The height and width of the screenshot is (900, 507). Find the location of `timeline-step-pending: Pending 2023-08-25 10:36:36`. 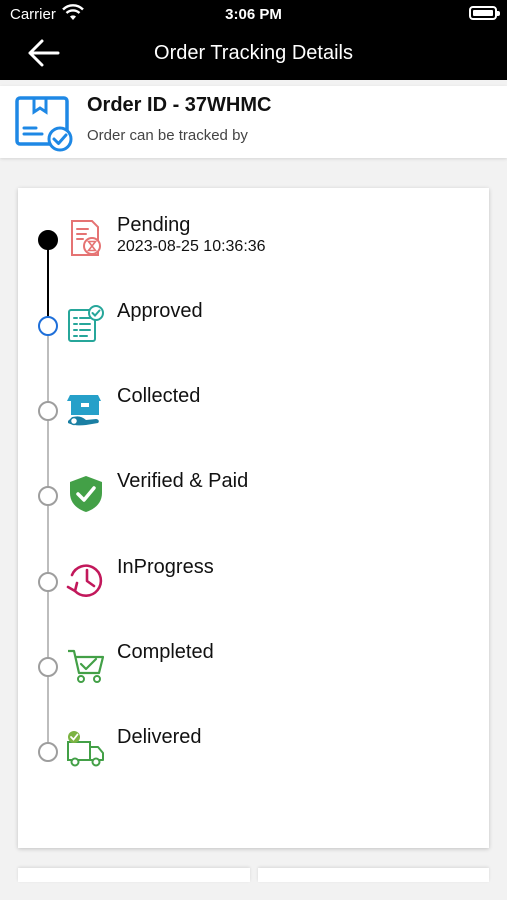

timeline-step-pending: Pending 2023-08-25 10:36:36 is located at coordinates (253, 244).